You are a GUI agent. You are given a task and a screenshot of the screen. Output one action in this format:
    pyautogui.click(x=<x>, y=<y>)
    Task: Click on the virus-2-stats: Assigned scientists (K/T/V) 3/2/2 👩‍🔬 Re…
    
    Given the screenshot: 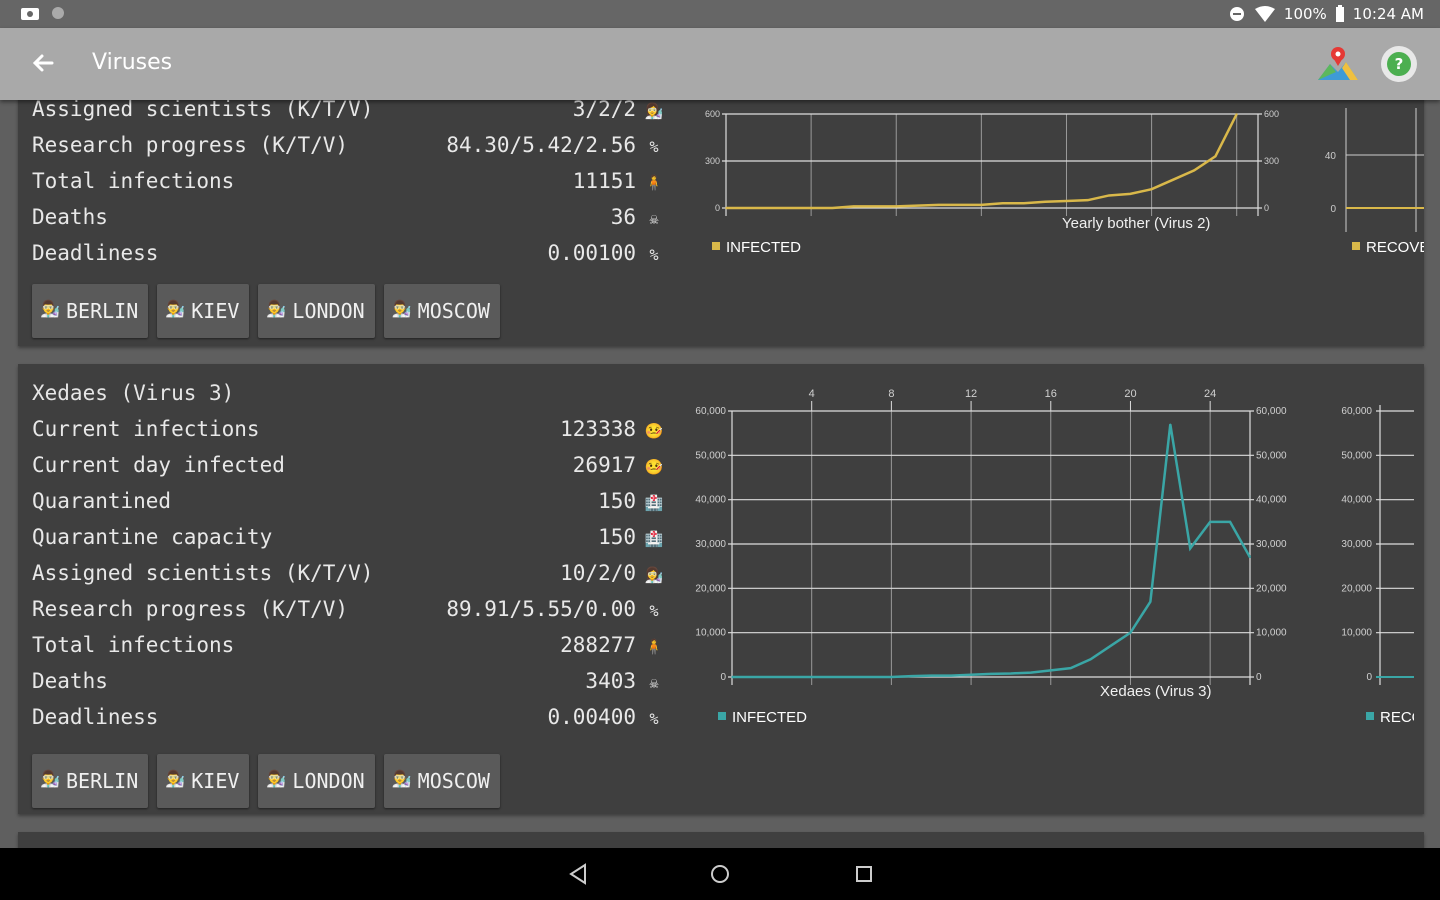 What is the action you would take?
    pyautogui.click(x=348, y=182)
    